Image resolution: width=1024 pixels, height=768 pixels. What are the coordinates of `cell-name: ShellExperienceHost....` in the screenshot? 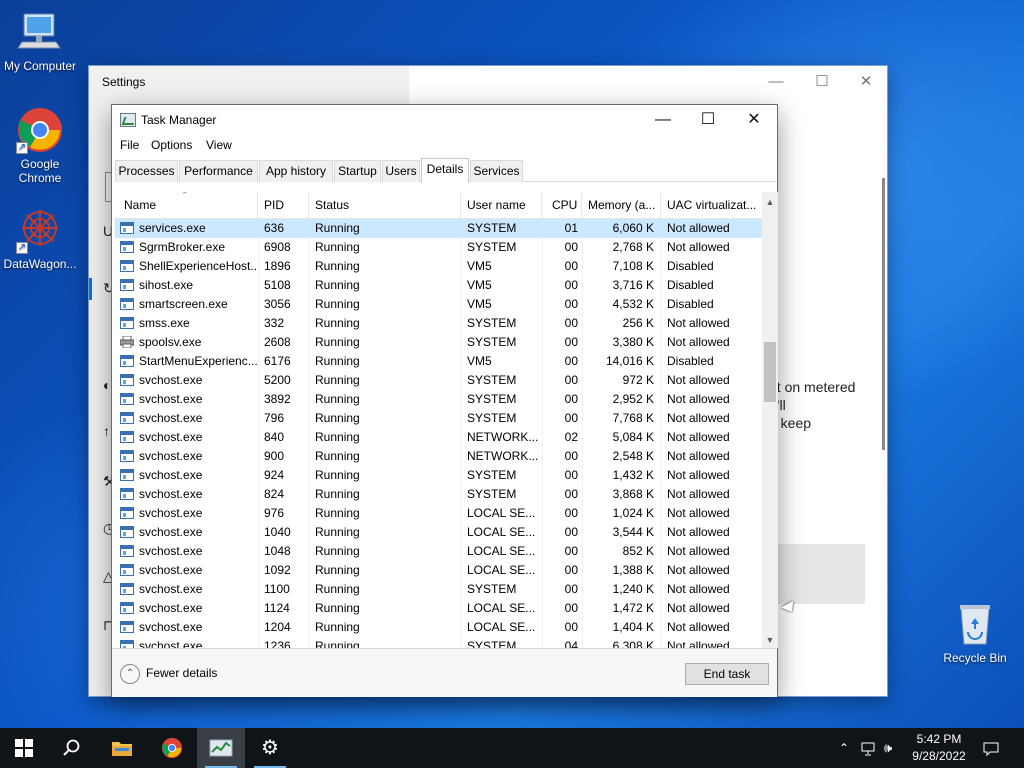 It's located at (198, 266).